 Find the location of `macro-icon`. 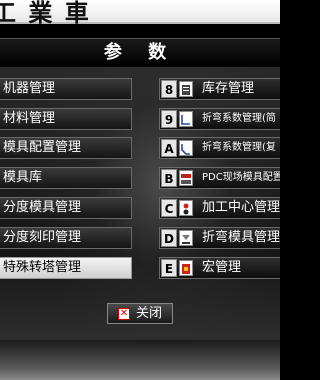

macro-icon is located at coordinates (186, 268).